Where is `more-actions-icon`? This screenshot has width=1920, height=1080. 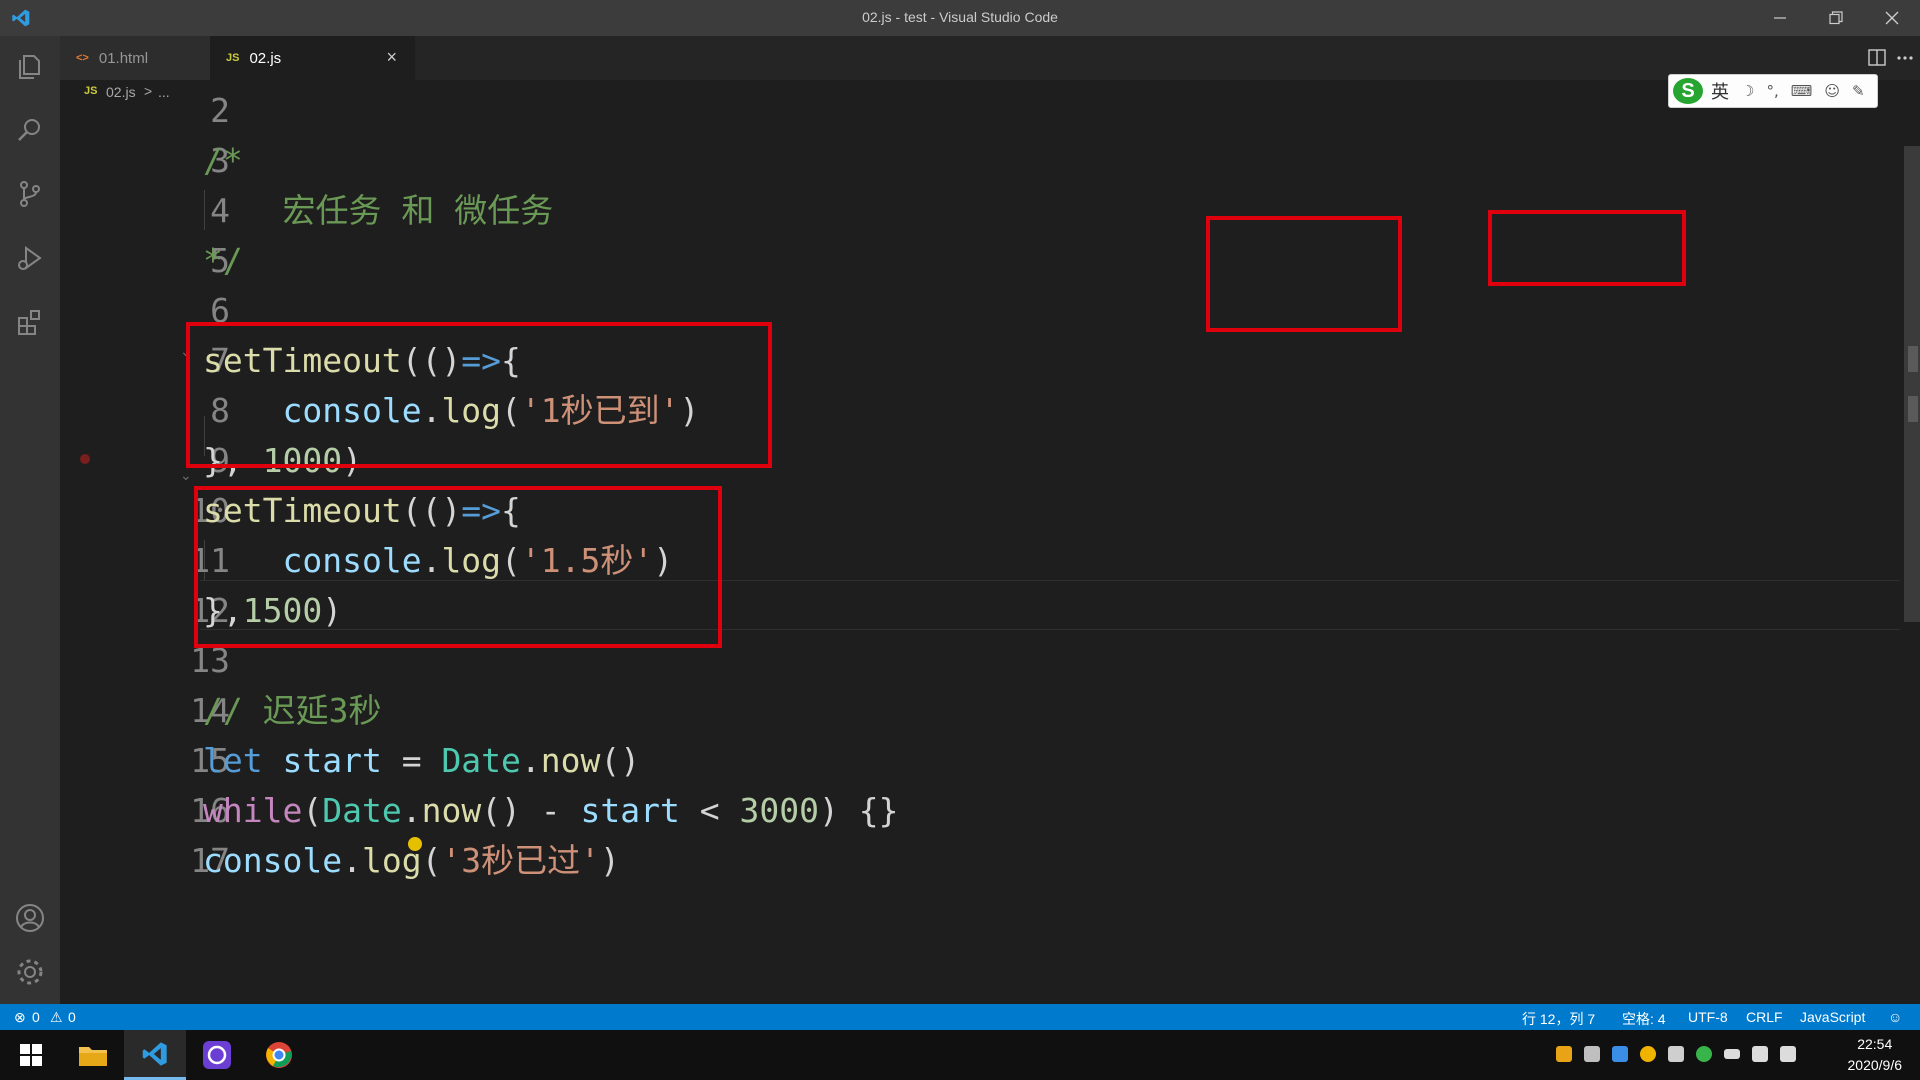
more-actions-icon is located at coordinates (1905, 58).